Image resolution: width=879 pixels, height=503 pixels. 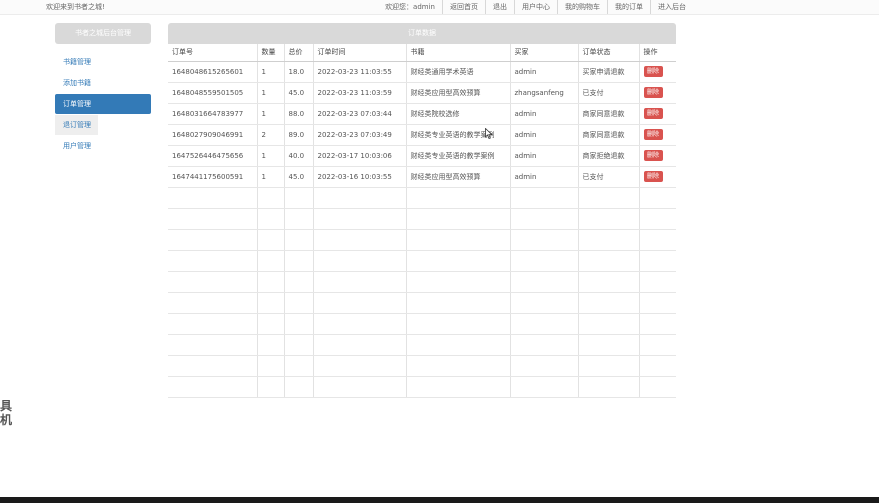 What do you see at coordinates (298, 72) in the screenshot?
I see `cell-total: 18.0` at bounding box center [298, 72].